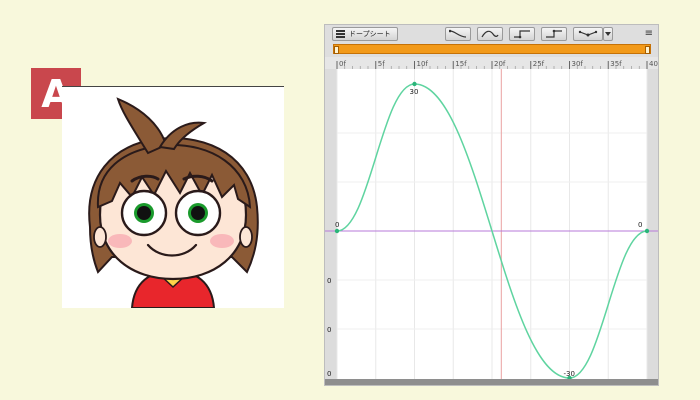 Image resolution: width=700 pixels, height=400 pixels. Describe the element at coordinates (492, 49) in the screenshot. I see `frame-range-bar` at that location.